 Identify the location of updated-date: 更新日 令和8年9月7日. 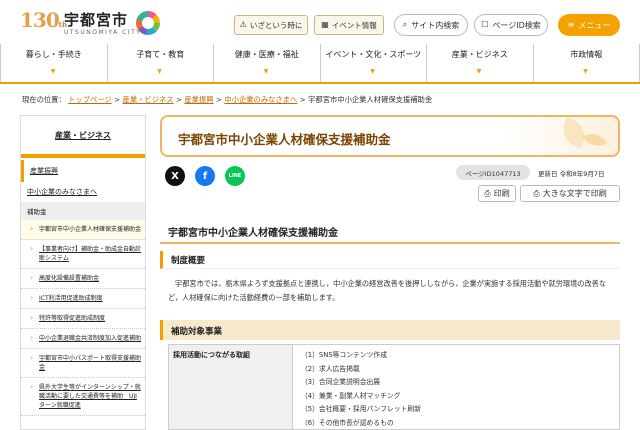
(571, 174).